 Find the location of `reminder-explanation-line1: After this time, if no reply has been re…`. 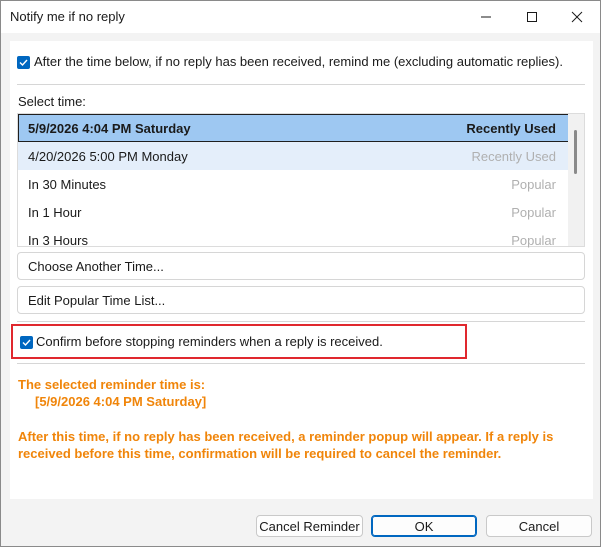

reminder-explanation-line1: After this time, if no reply has been re… is located at coordinates (286, 436).